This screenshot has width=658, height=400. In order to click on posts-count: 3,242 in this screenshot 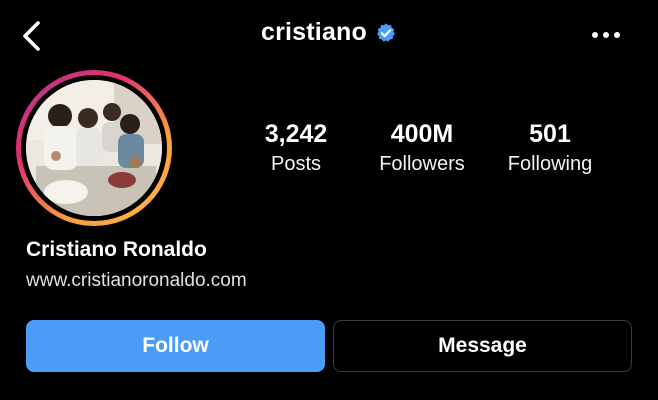, I will do `click(296, 134)`.